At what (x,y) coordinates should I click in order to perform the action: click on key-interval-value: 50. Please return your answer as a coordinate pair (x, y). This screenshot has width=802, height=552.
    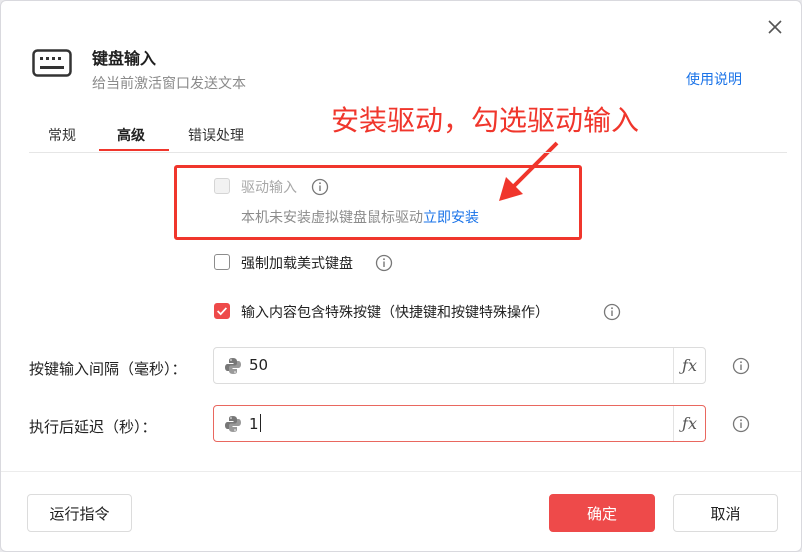
    Looking at the image, I should click on (259, 365).